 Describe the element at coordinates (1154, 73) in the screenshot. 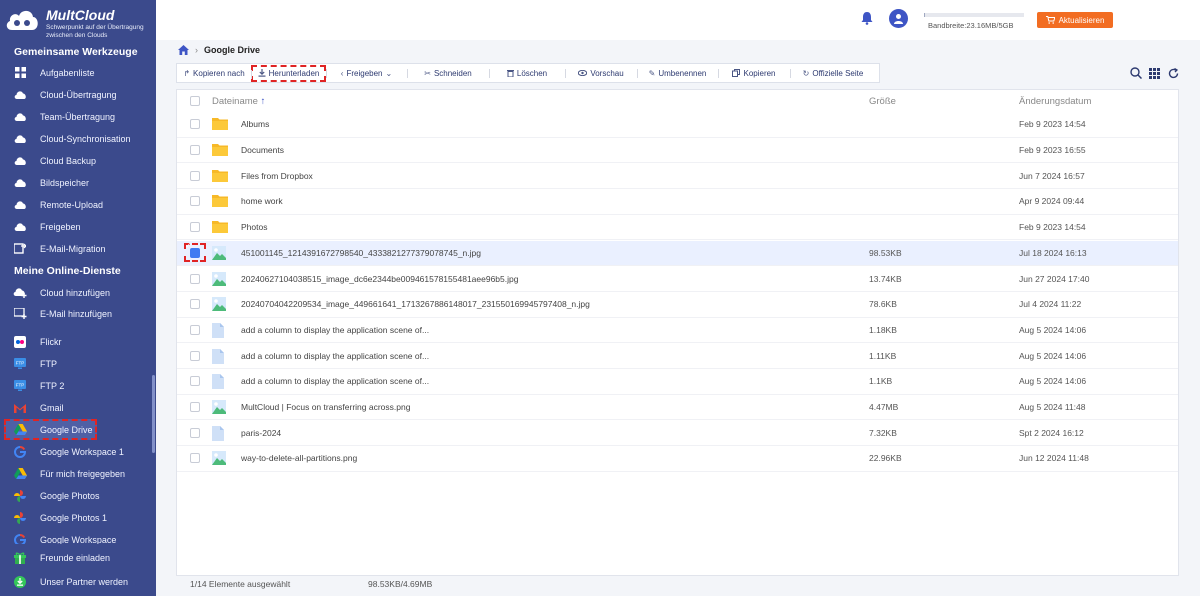

I see `grid-view-icon` at that location.